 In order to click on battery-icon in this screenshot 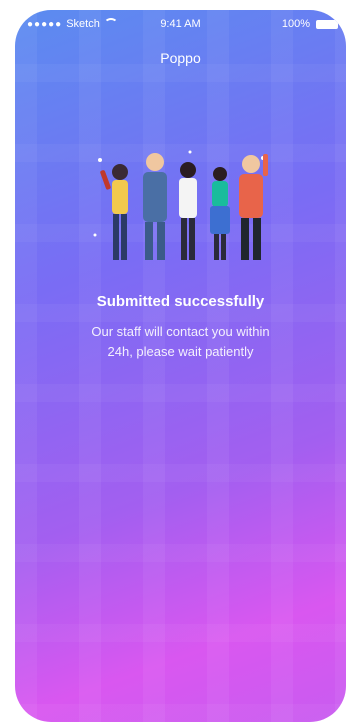, I will do `click(327, 24)`.